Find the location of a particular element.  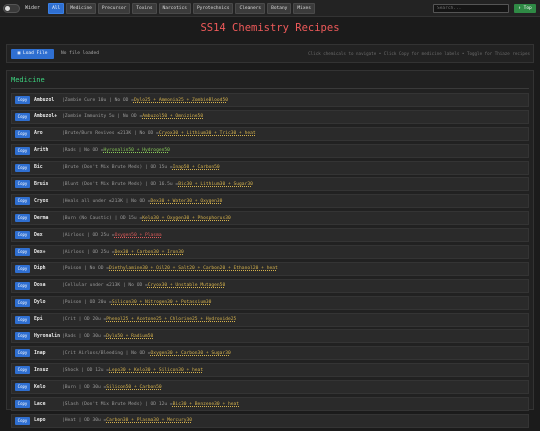

chemical-name: Aro is located at coordinates (48, 133).